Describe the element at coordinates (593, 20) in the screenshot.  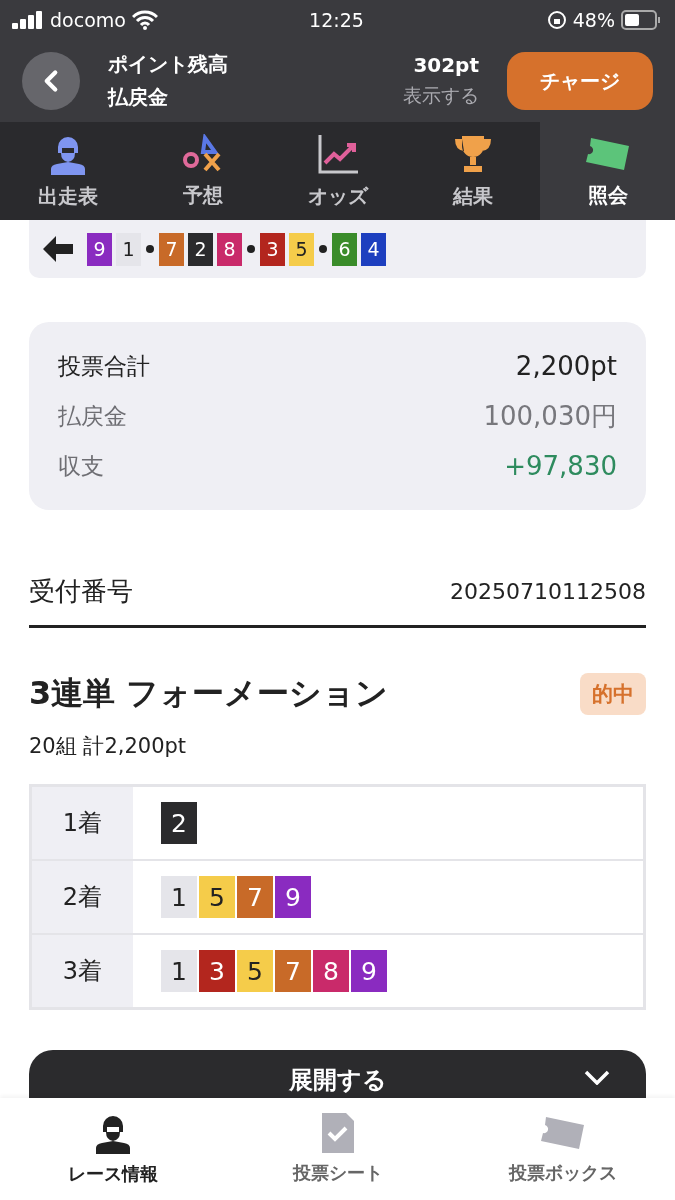
I see `battery-percent: 48%` at that location.